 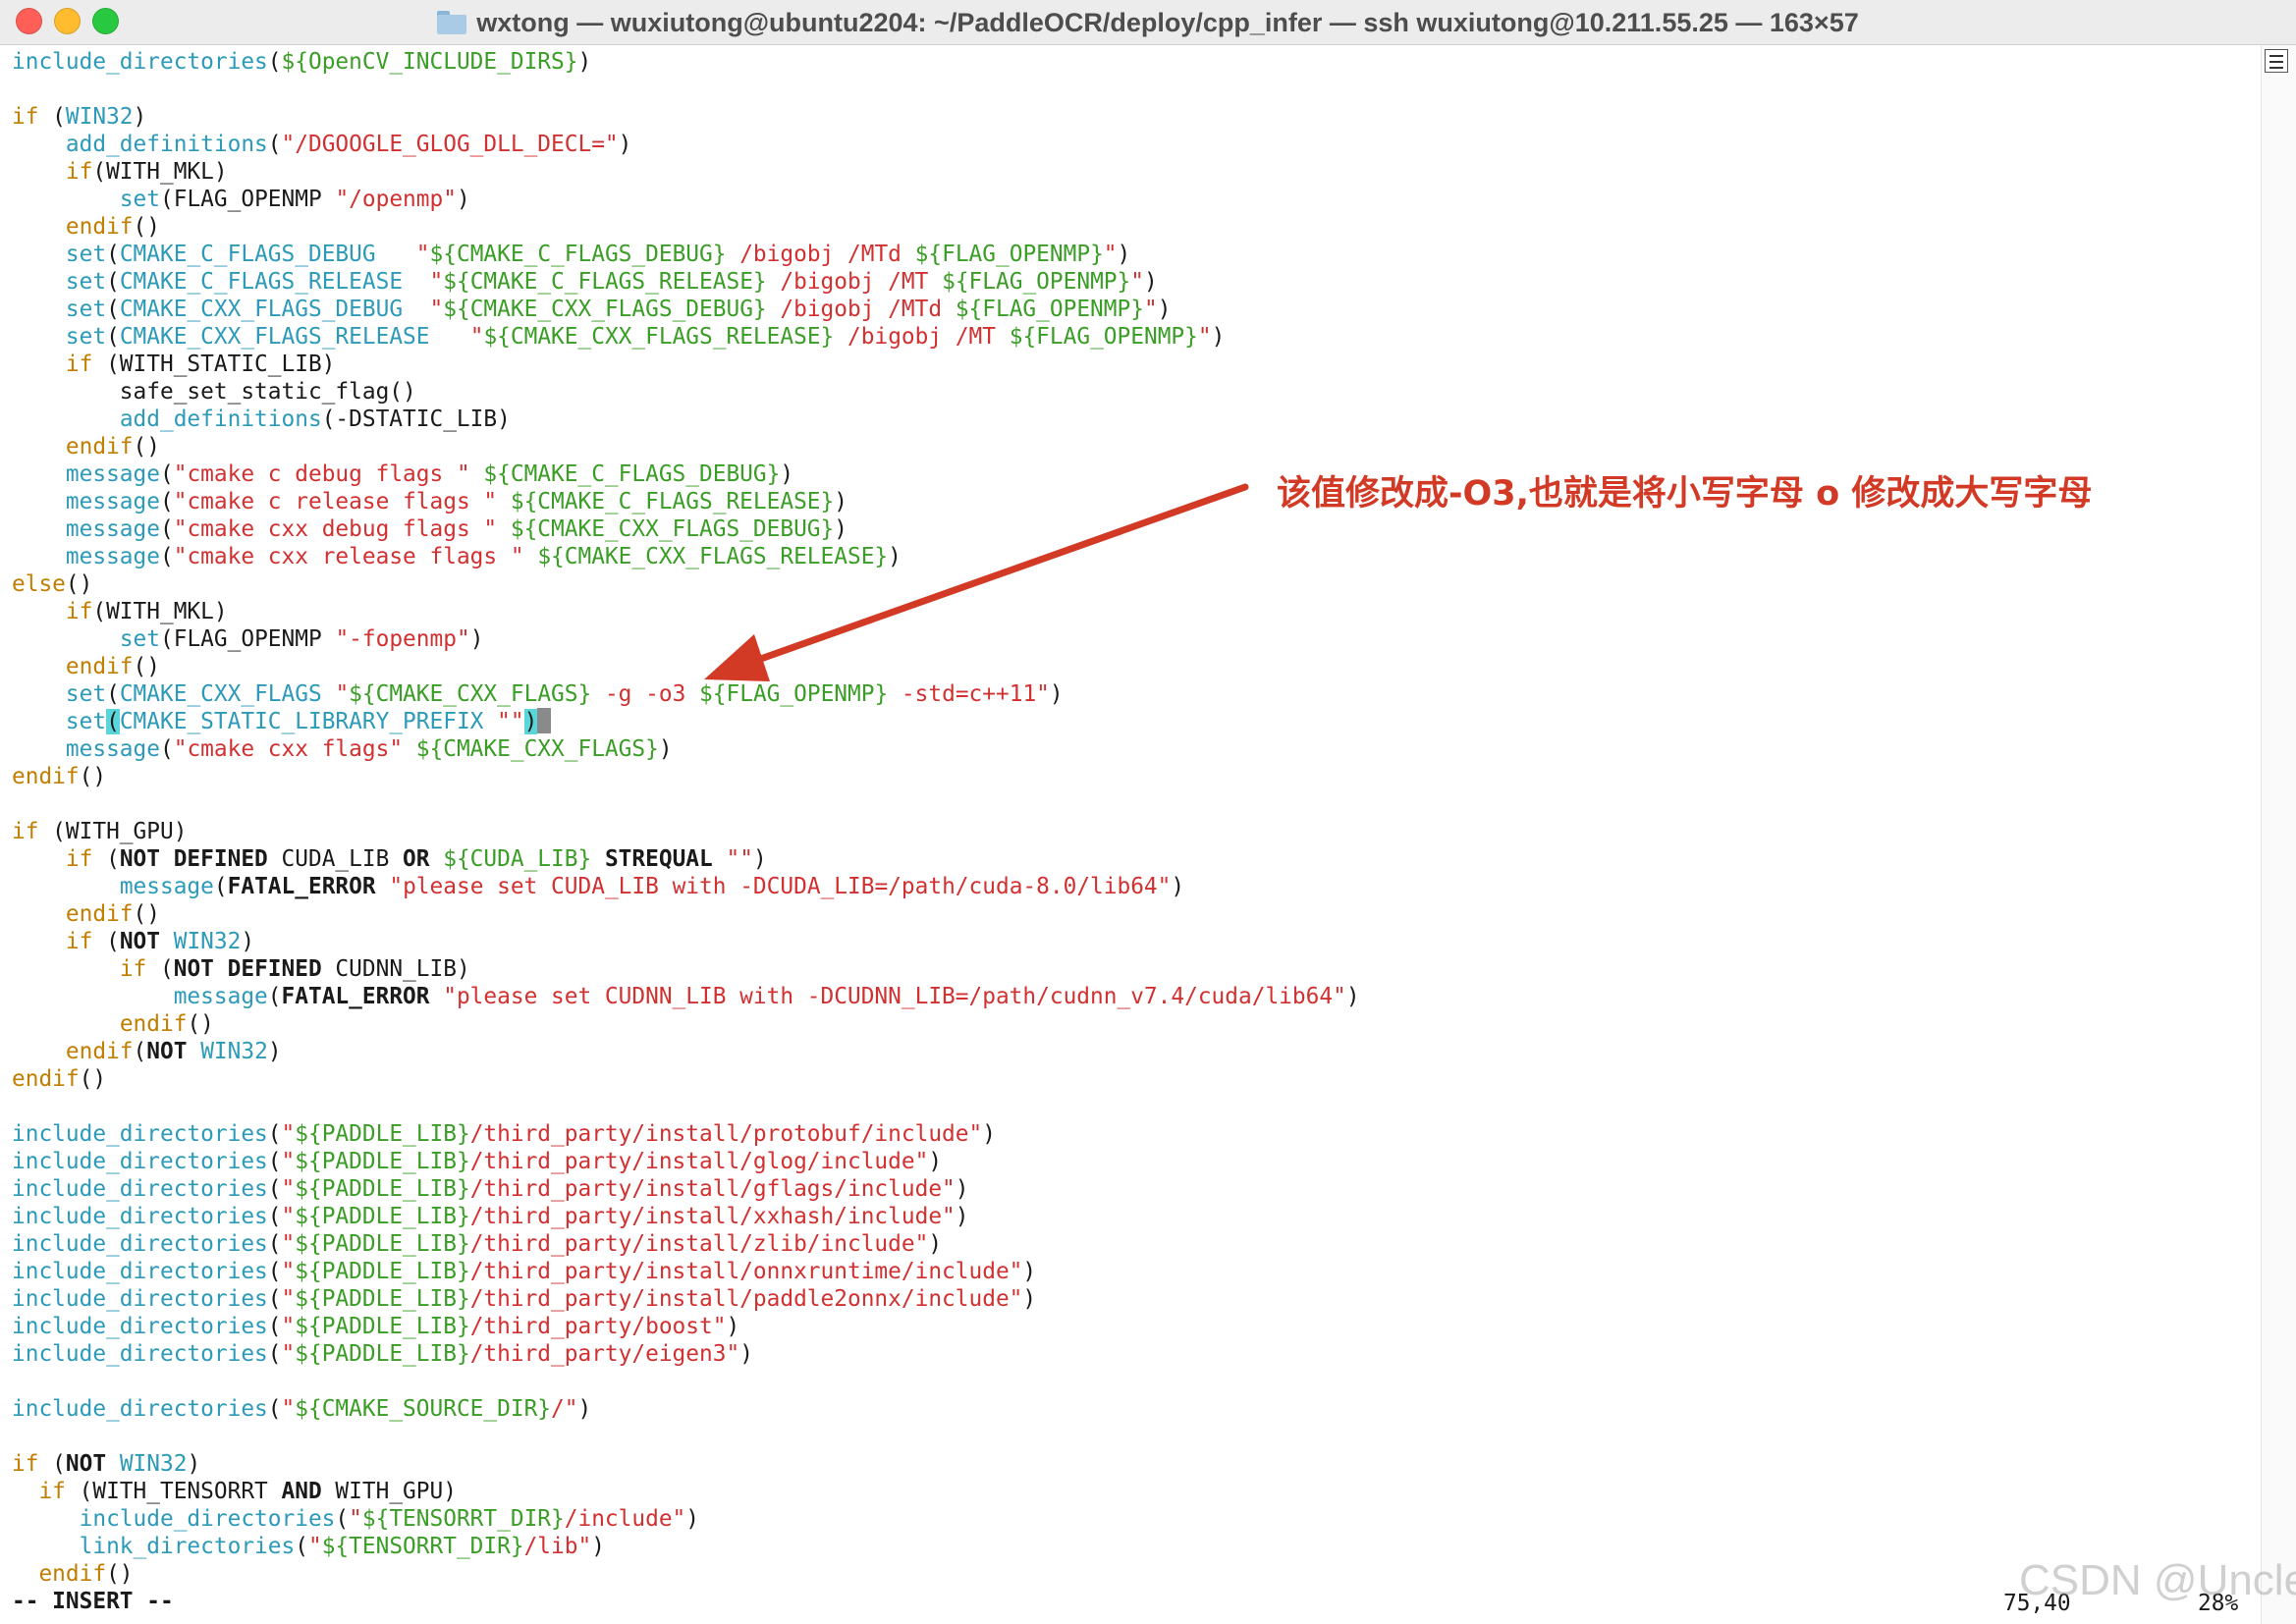 What do you see at coordinates (2276, 61) in the screenshot?
I see `scrollbar-menu-icon` at bounding box center [2276, 61].